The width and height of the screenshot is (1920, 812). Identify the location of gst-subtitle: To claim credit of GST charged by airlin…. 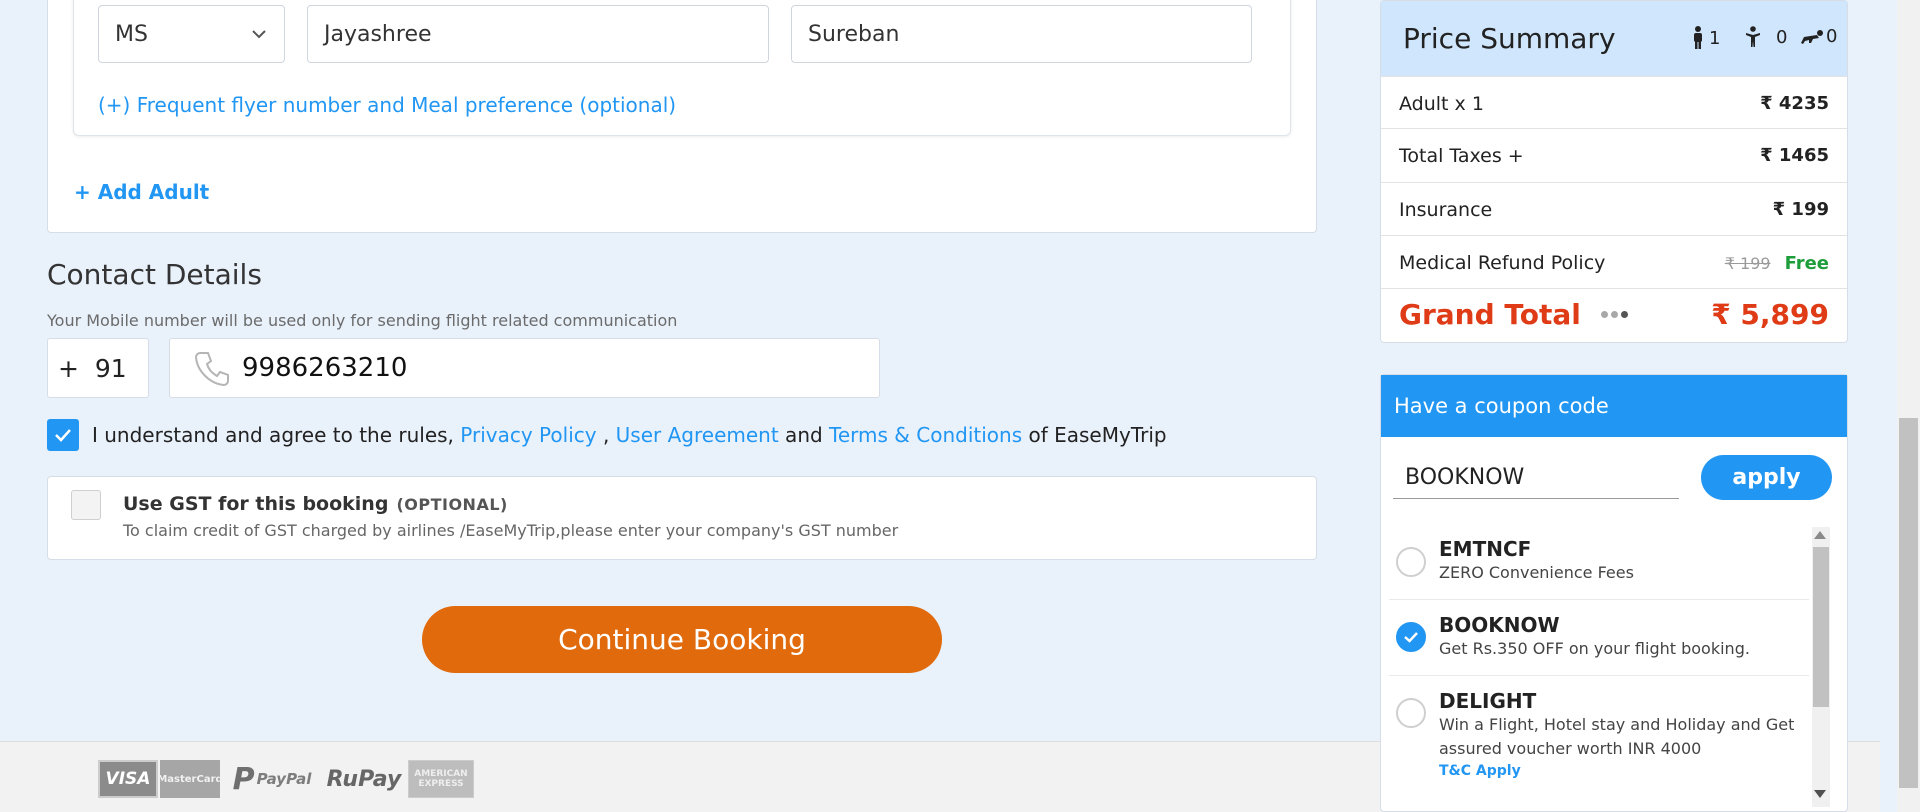
(511, 530).